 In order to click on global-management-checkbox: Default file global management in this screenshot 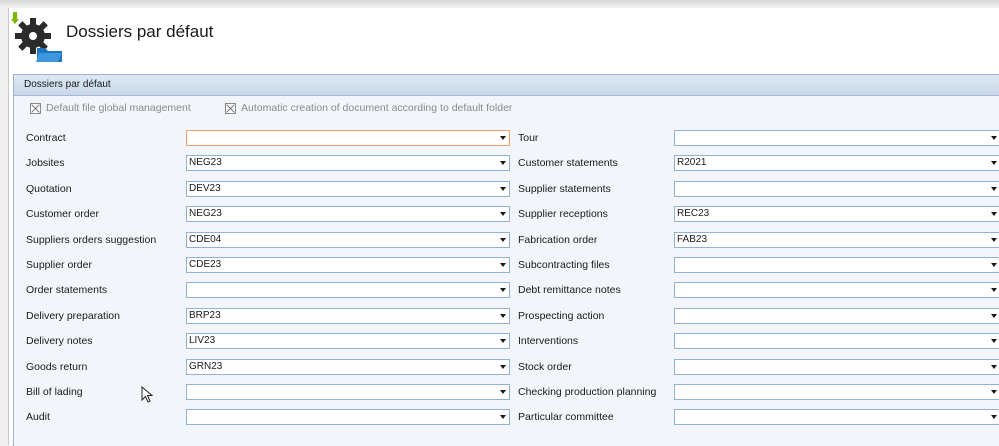, I will do `click(110, 108)`.